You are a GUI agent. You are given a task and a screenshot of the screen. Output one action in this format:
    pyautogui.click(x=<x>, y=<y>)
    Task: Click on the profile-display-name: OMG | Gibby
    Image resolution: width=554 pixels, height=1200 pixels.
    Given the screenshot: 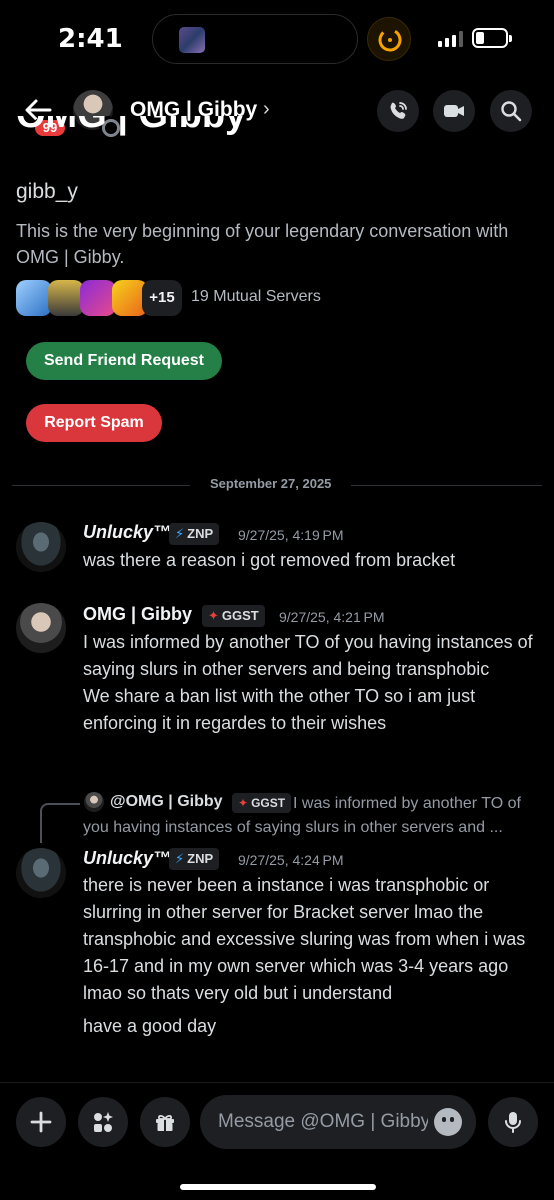 What is the action you would take?
    pyautogui.click(x=196, y=128)
    